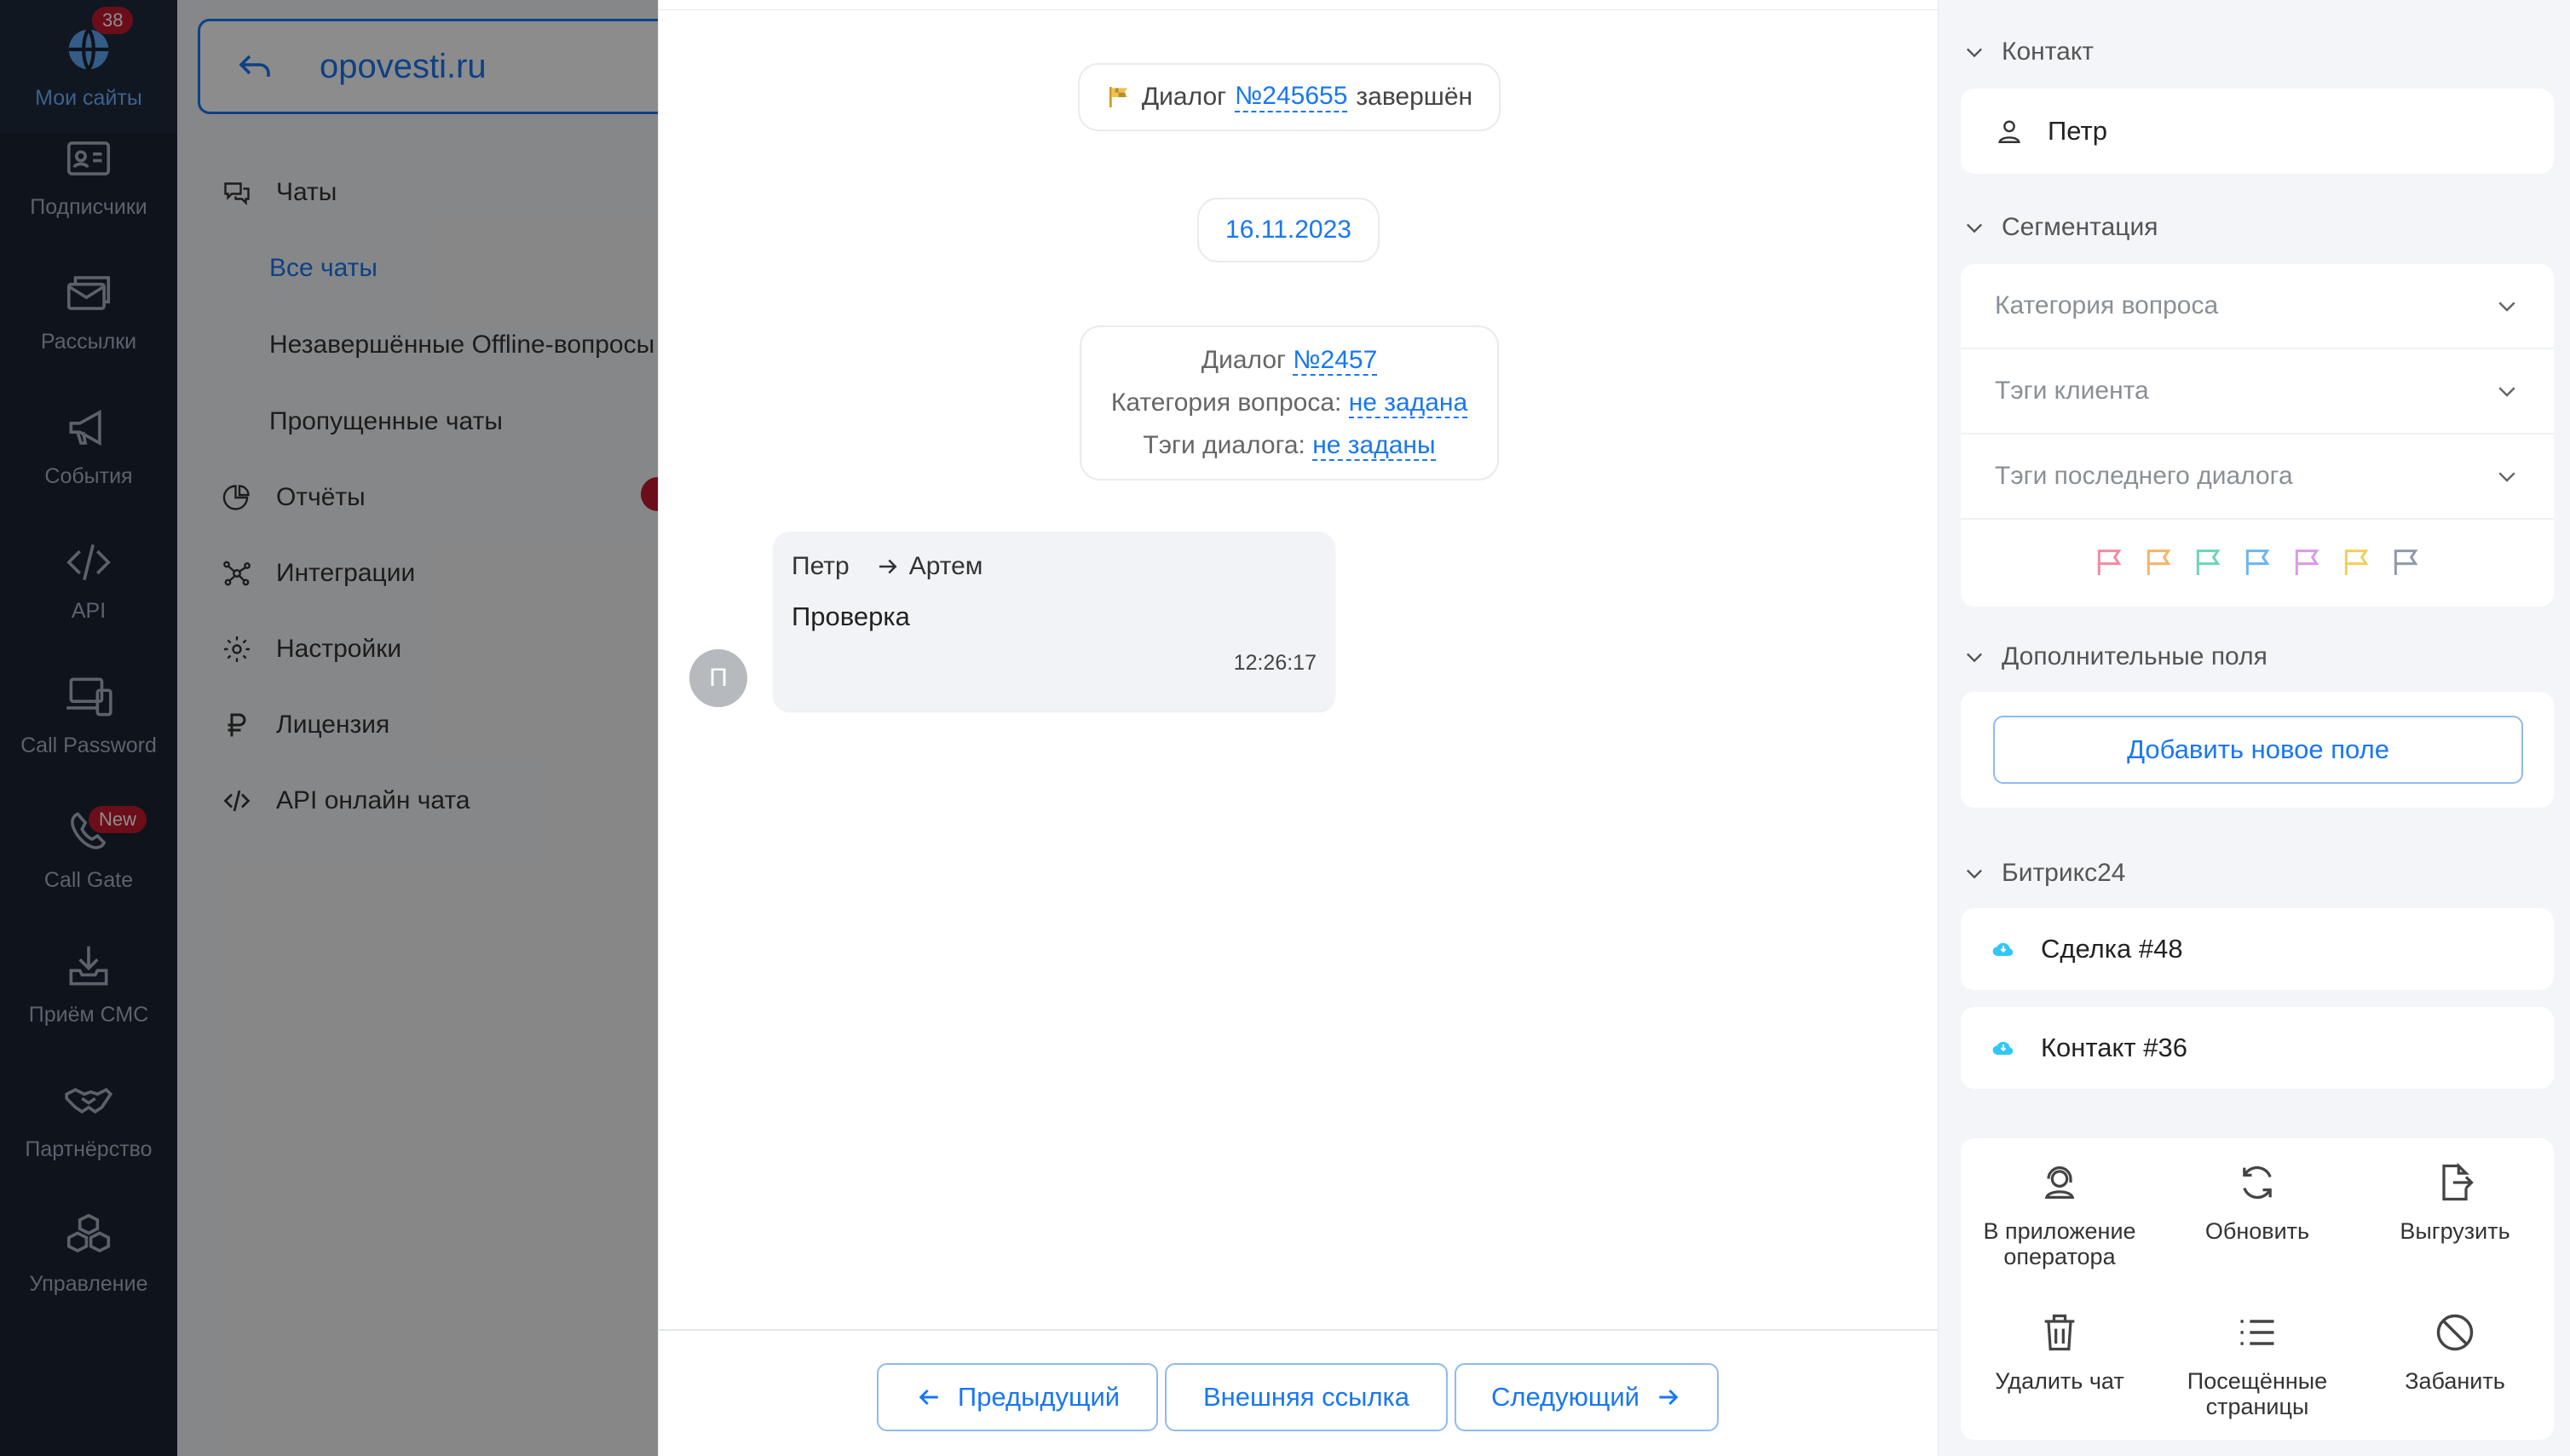 The image size is (2570, 1456). Describe the element at coordinates (2144, 476) in the screenshot. I see `select-label: Тэги последнего диалога` at that location.